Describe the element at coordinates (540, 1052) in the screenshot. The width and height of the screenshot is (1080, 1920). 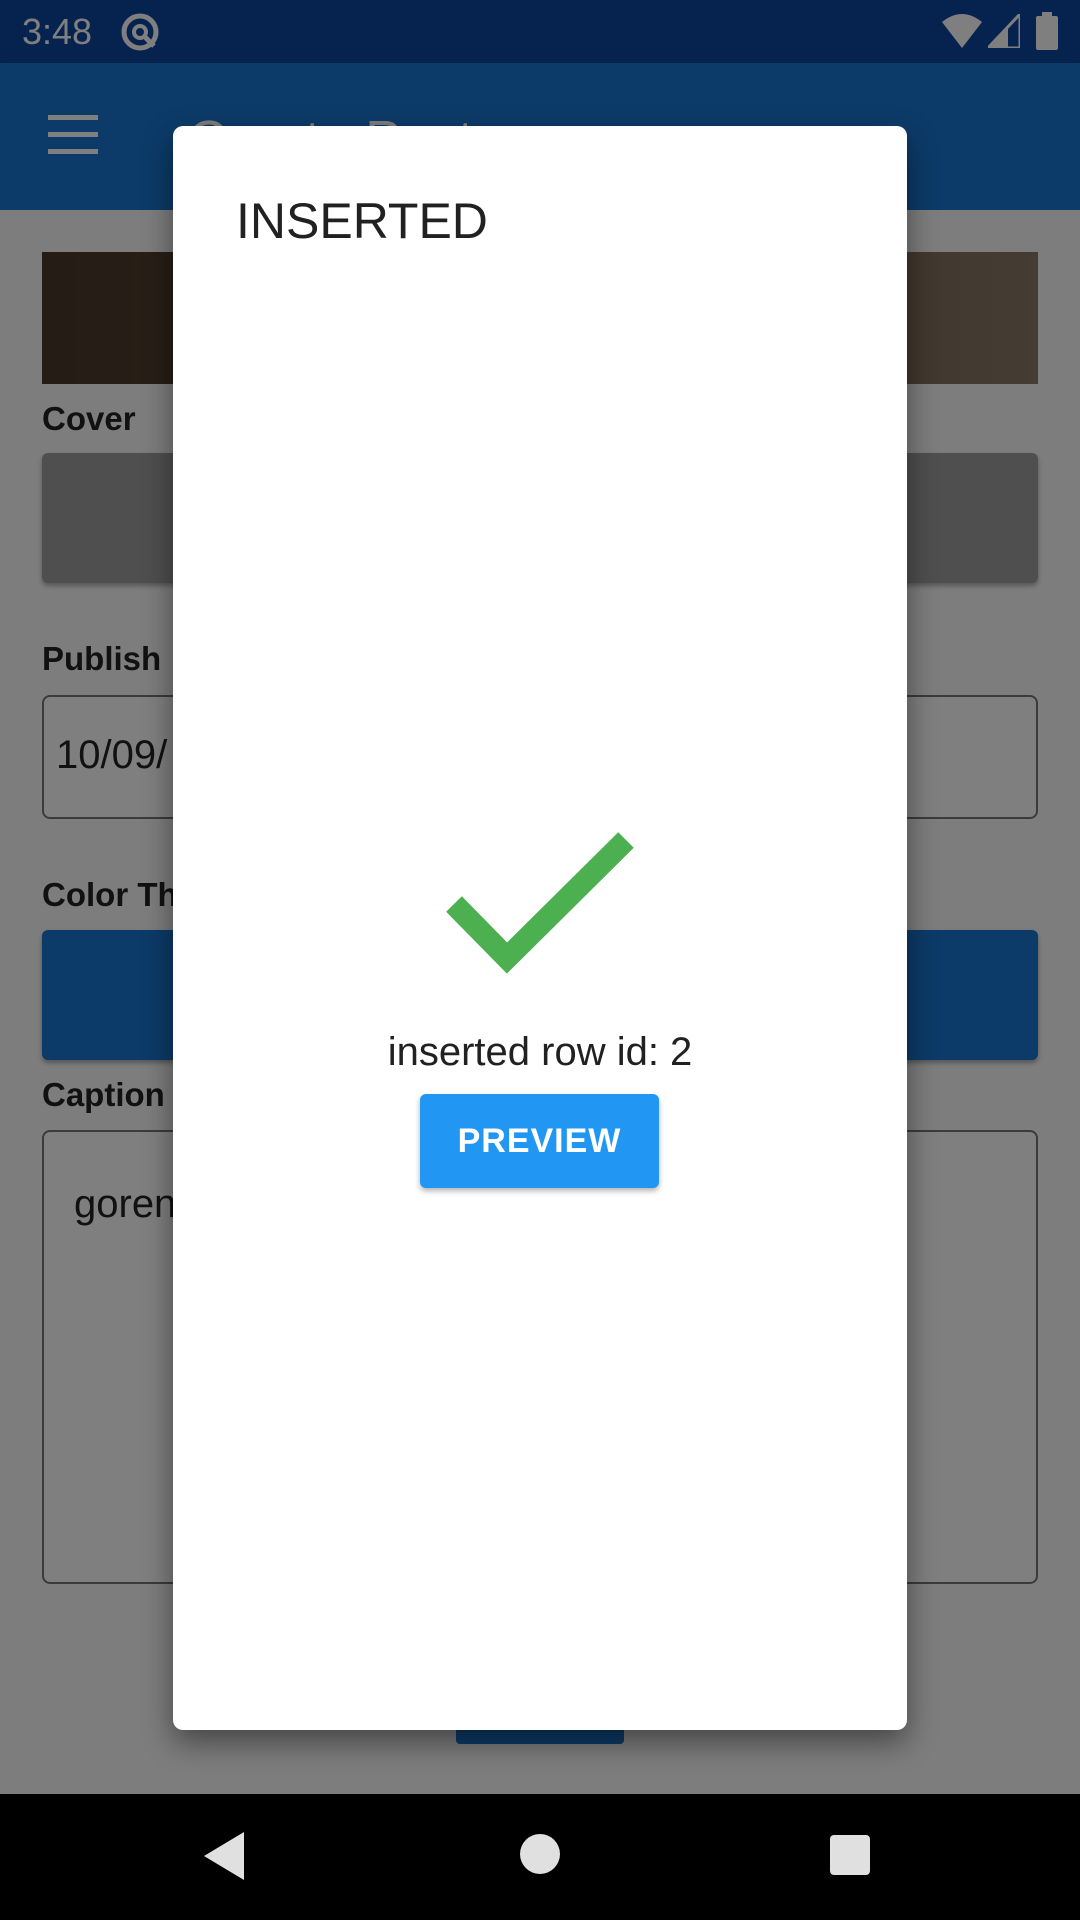
I see `dialog-message: inserted row id: 2` at that location.